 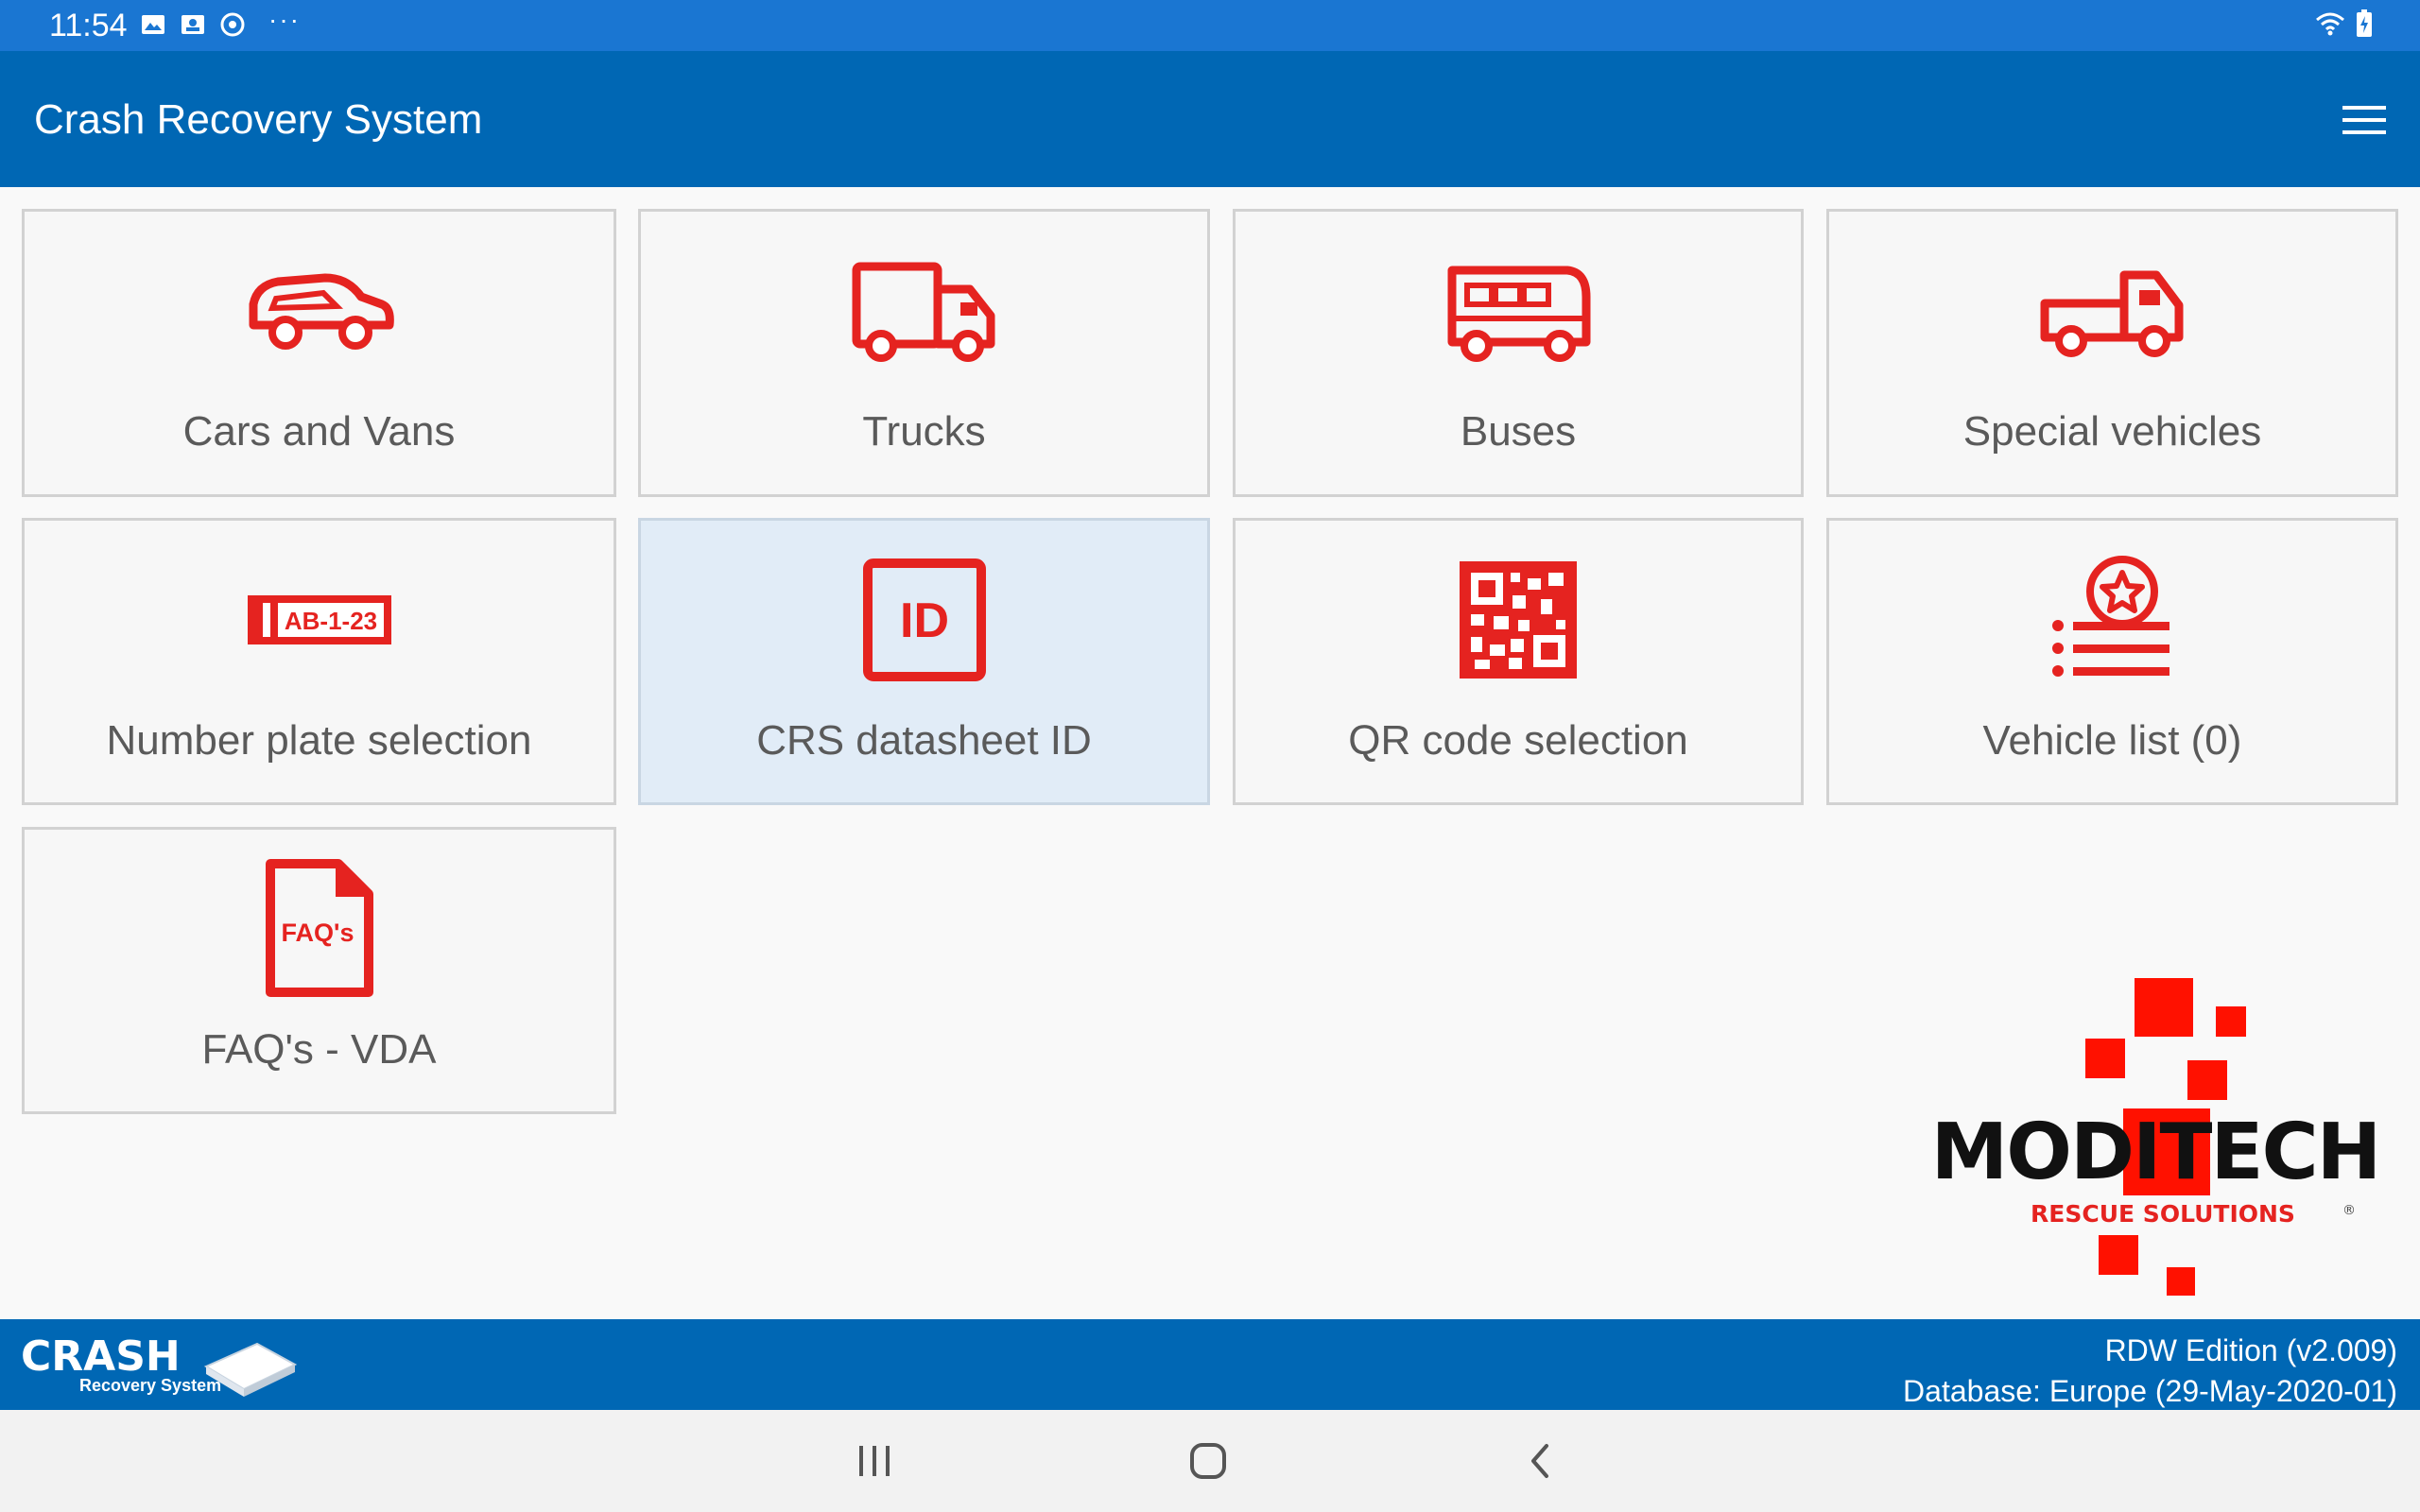 What do you see at coordinates (924, 431) in the screenshot?
I see `tile-label: Trucks` at bounding box center [924, 431].